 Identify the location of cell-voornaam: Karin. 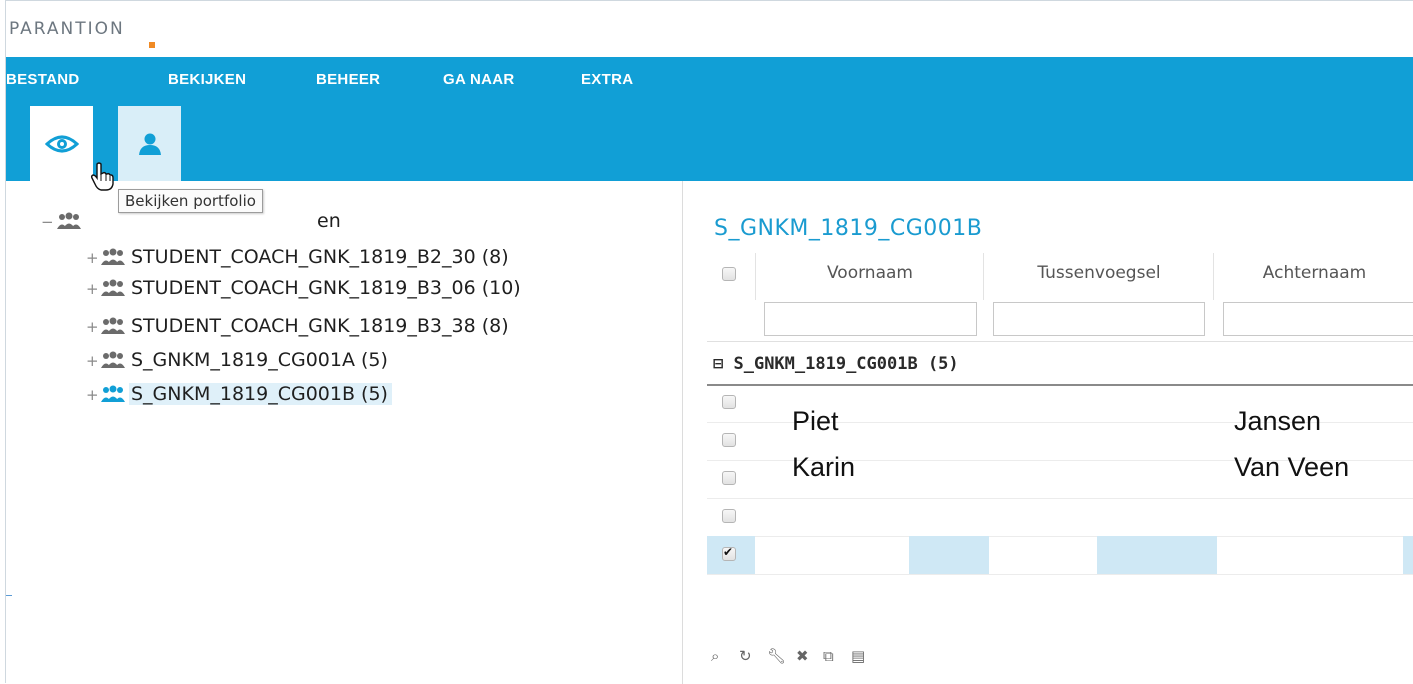
(824, 467).